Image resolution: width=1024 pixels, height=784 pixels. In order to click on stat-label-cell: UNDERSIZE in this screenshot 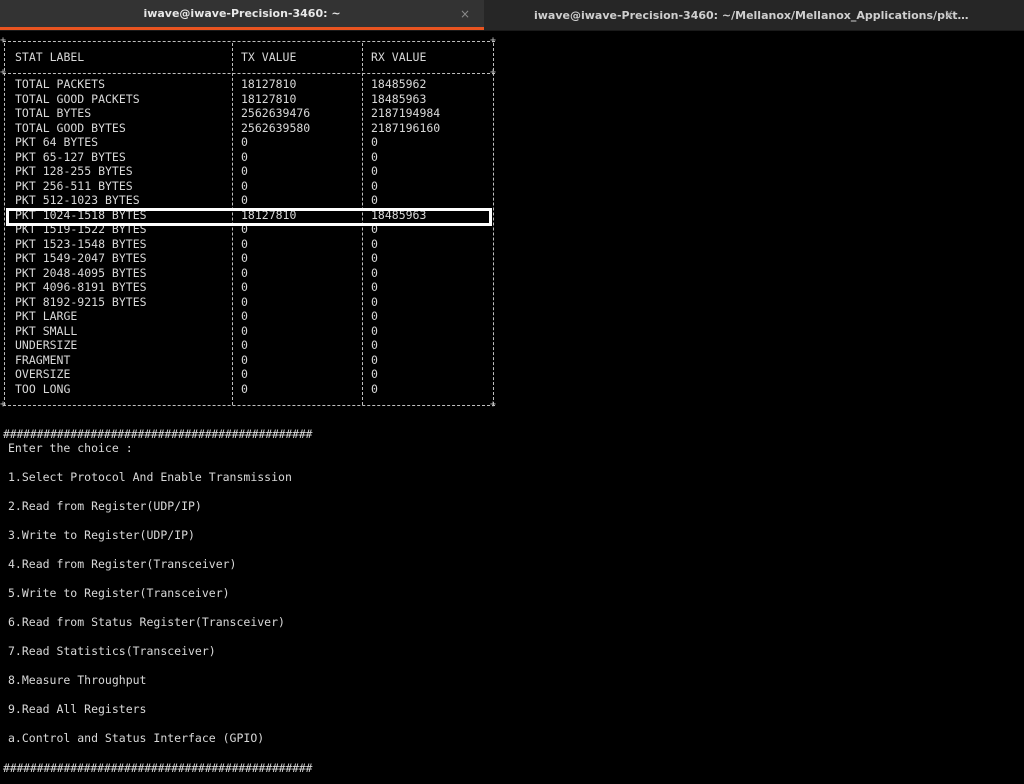, I will do `click(46, 345)`.